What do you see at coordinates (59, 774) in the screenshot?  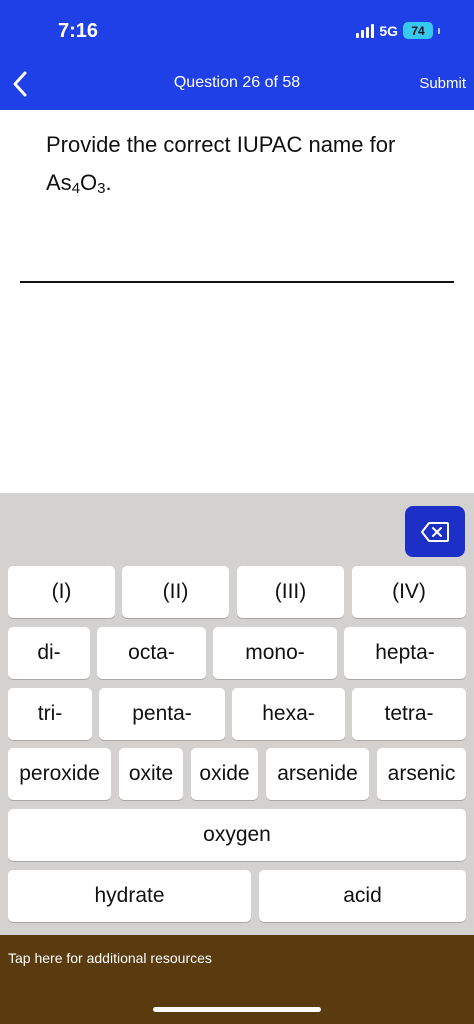 I see `key-peroxide: peroxide` at bounding box center [59, 774].